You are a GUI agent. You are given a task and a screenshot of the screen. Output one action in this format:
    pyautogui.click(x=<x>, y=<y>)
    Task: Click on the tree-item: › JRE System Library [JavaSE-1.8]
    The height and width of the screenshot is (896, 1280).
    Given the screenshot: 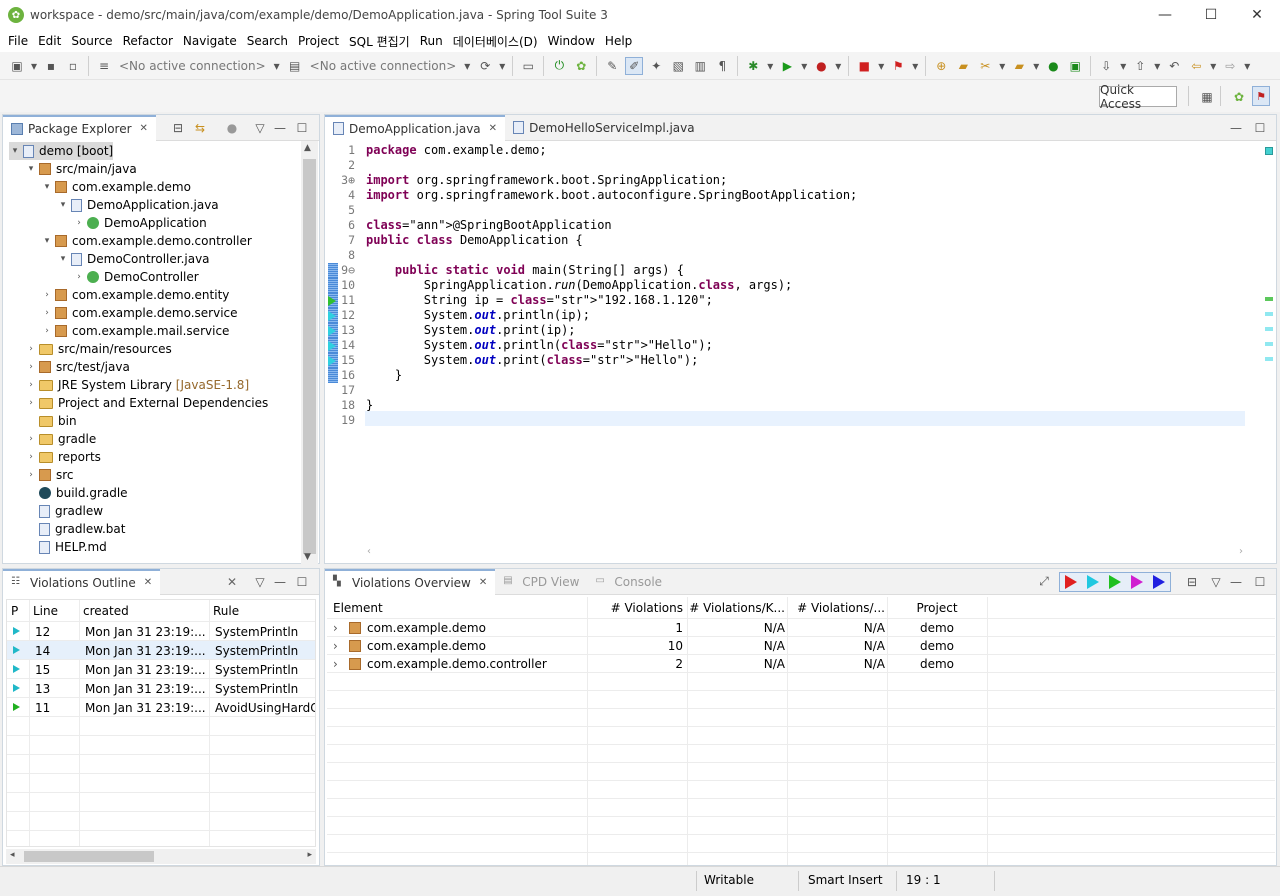 What is the action you would take?
    pyautogui.click(x=137, y=385)
    